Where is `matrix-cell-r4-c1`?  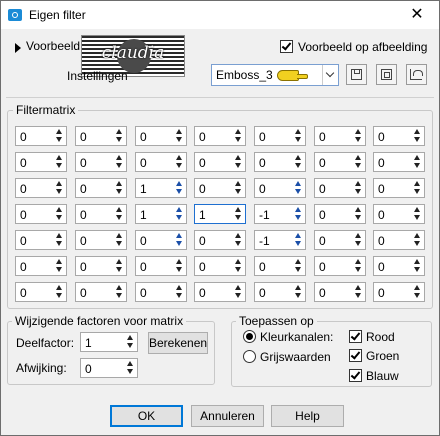 matrix-cell-r4-c1 is located at coordinates (41, 214).